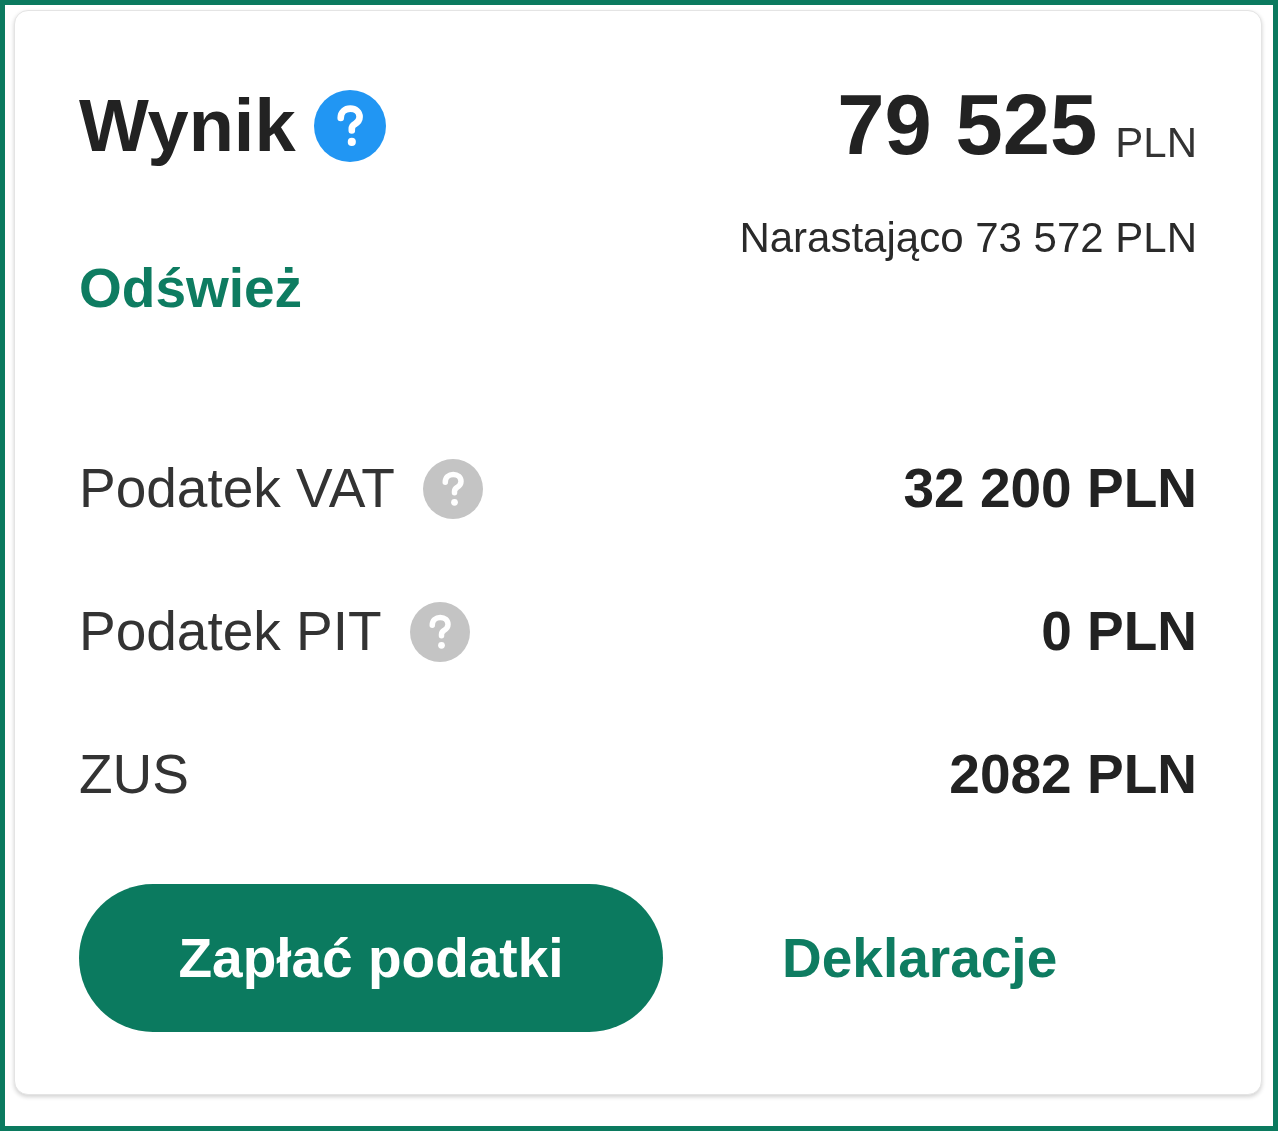 This screenshot has width=1278, height=1131. Describe the element at coordinates (230, 631) in the screenshot. I see `tax-label: Podatek PIT` at that location.